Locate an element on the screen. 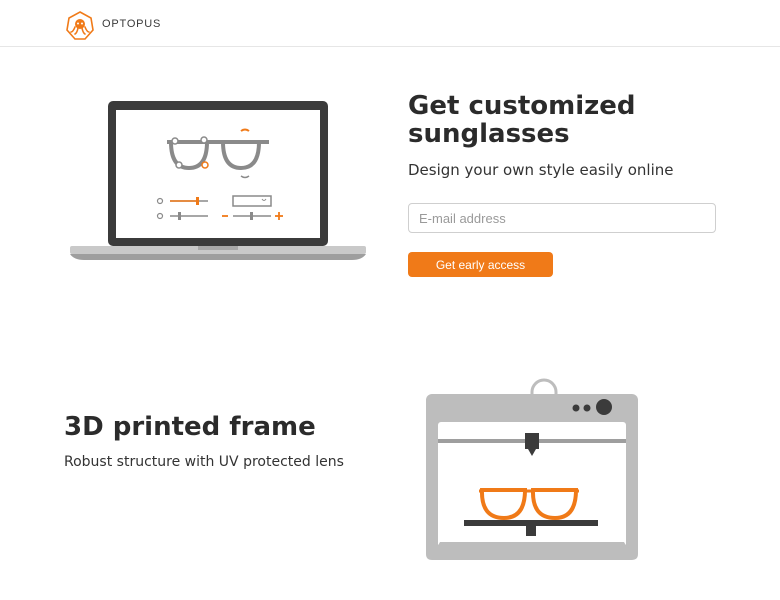  laptop-glasses-editor-icon is located at coordinates (218, 180).